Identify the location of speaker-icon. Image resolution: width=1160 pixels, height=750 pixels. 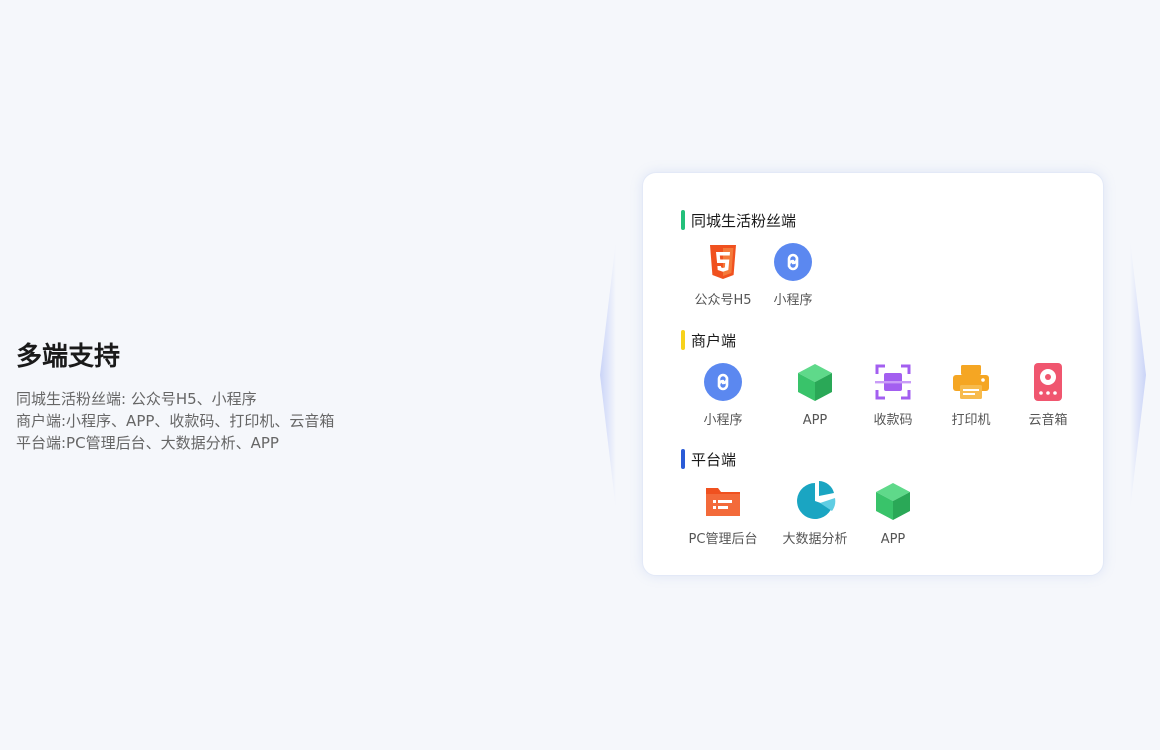
(1048, 382).